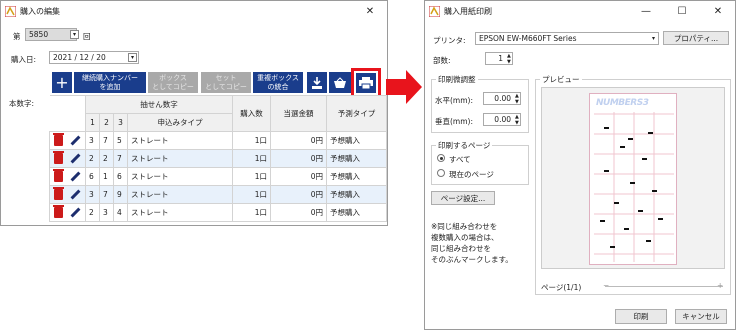 The width and height of the screenshot is (738, 332). Describe the element at coordinates (40, 11) in the screenshot. I see `window-title: 購入の編集` at that location.